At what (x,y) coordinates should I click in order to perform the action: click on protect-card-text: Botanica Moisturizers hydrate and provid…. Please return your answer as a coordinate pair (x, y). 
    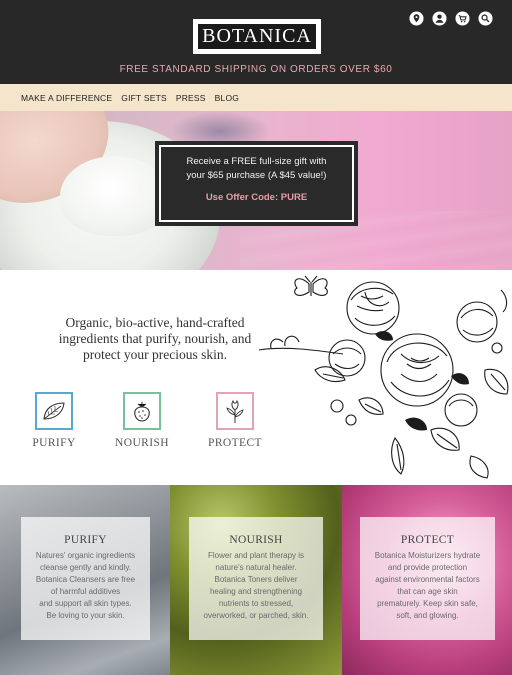
    Looking at the image, I should click on (427, 585).